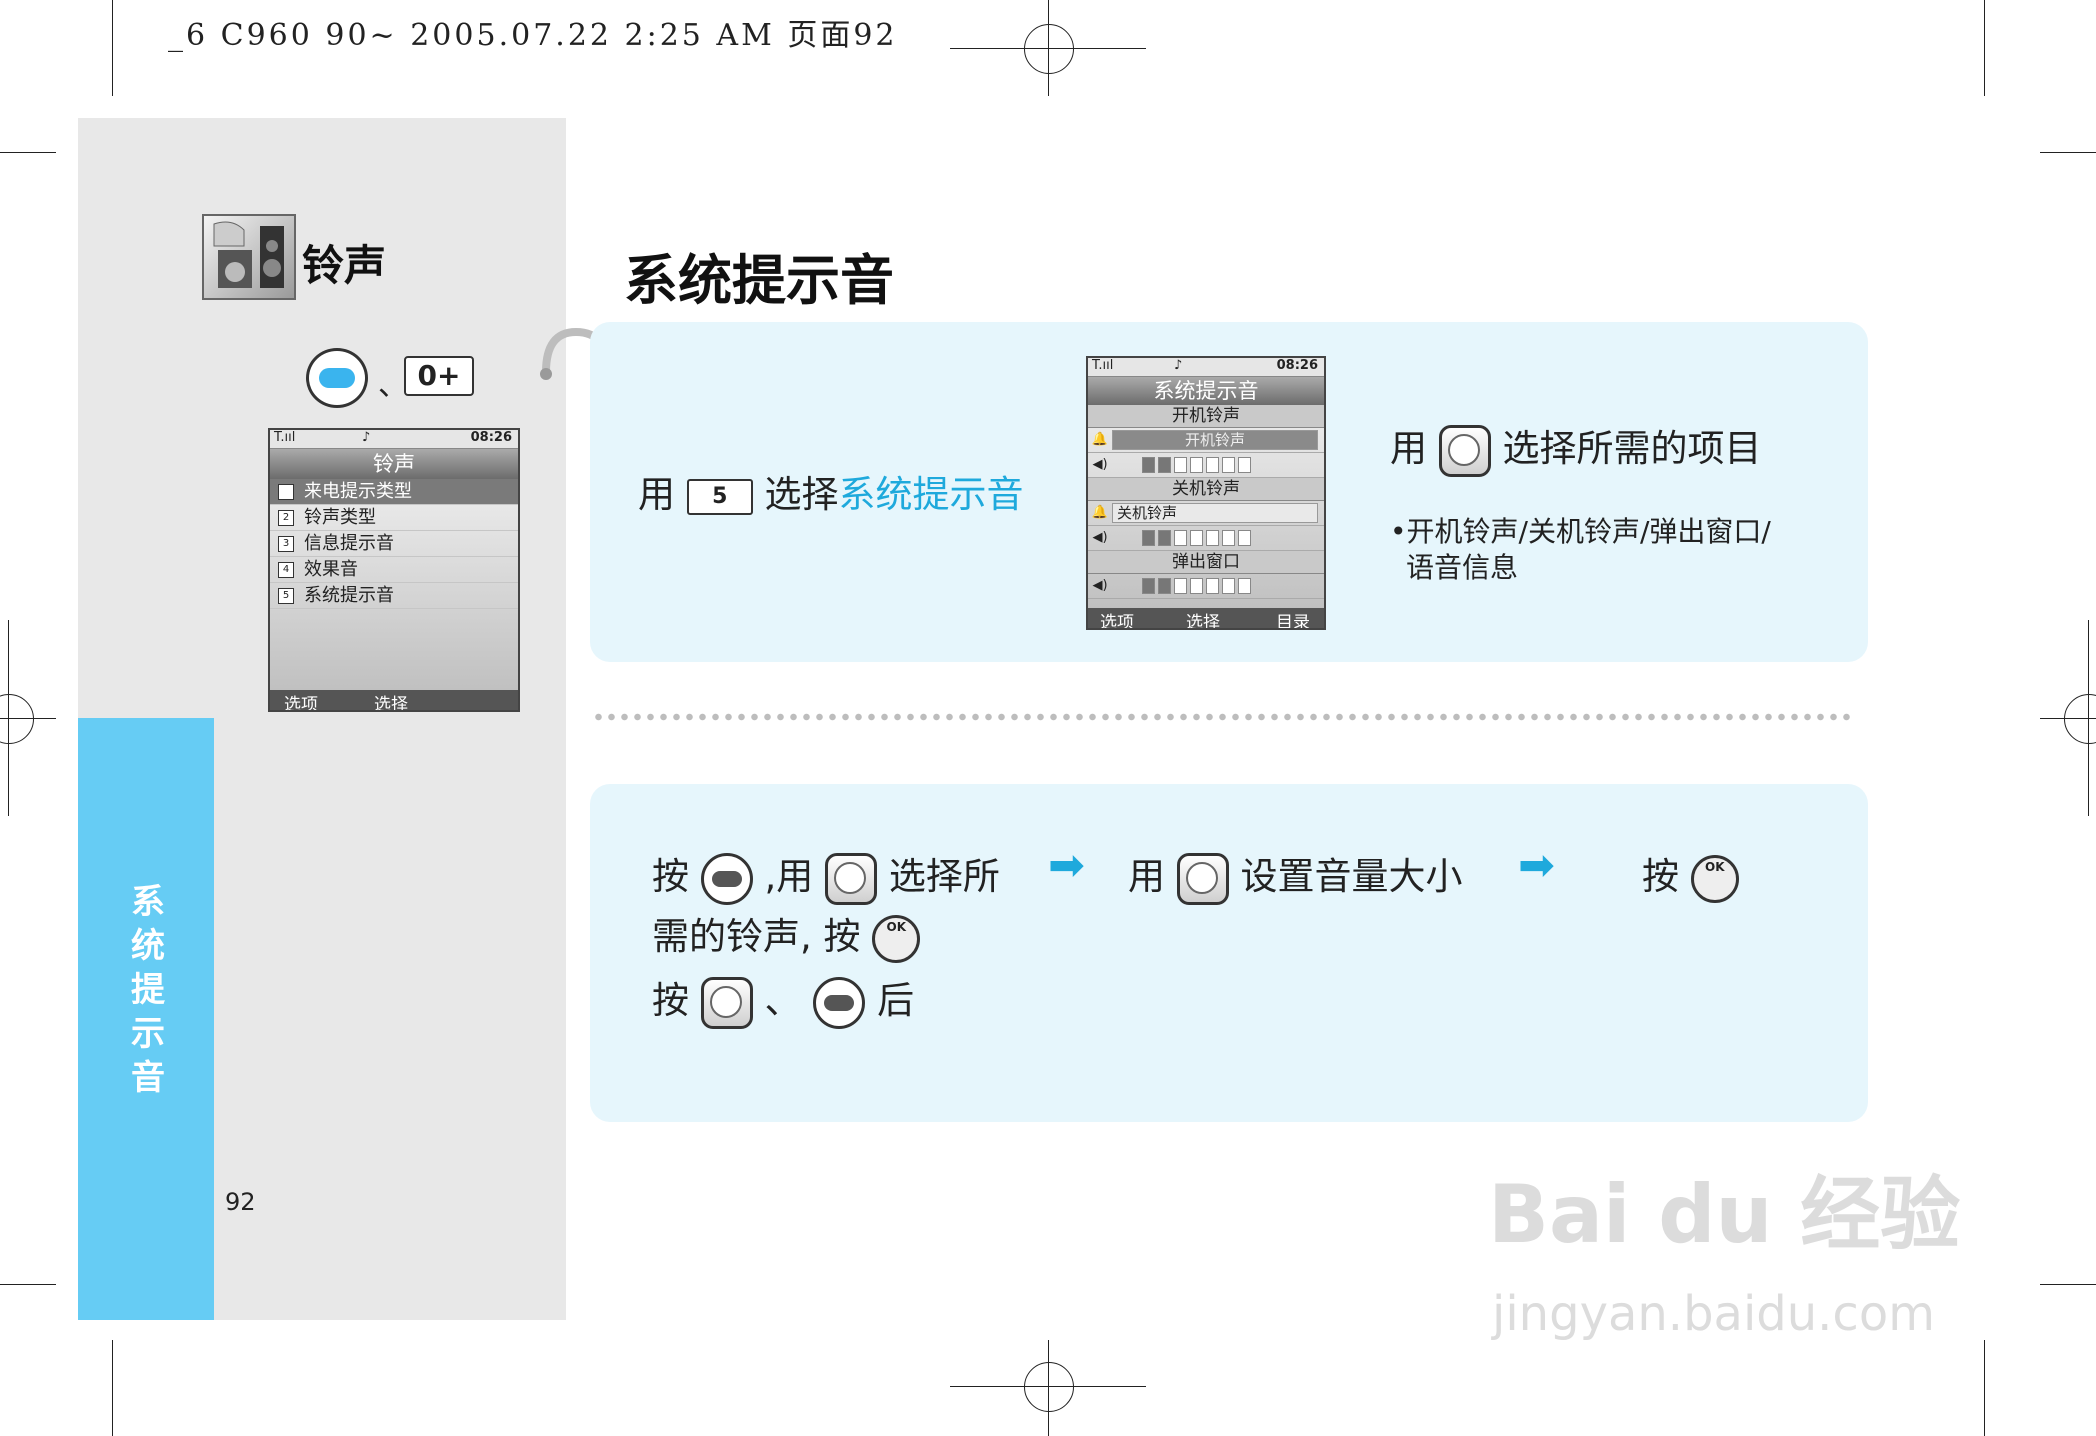  Describe the element at coordinates (1462, 567) in the screenshot. I see `bullet-line-2: 语音信息` at that location.